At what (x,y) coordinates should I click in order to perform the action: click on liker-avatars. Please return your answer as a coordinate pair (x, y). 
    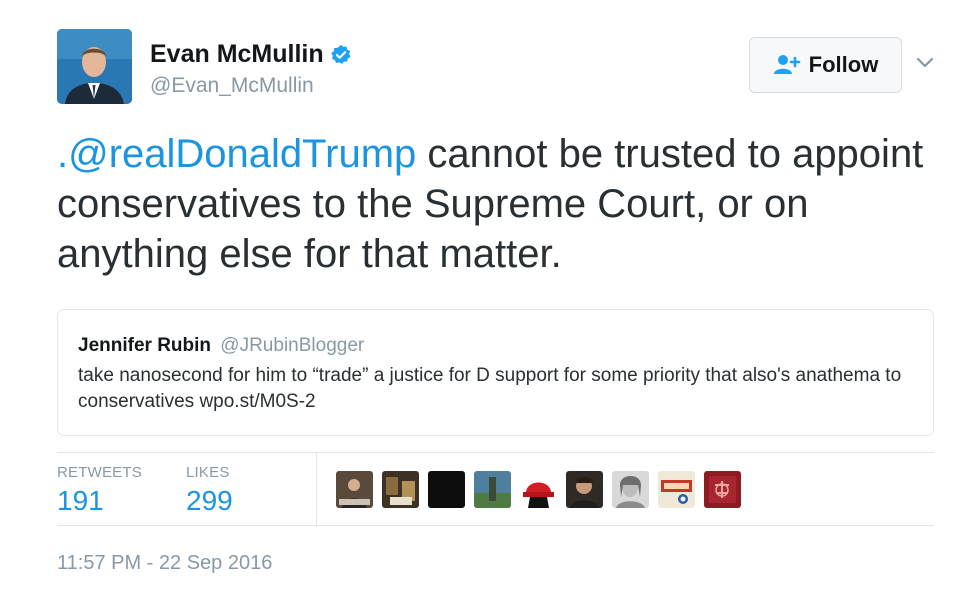
    Looking at the image, I should click on (538, 489).